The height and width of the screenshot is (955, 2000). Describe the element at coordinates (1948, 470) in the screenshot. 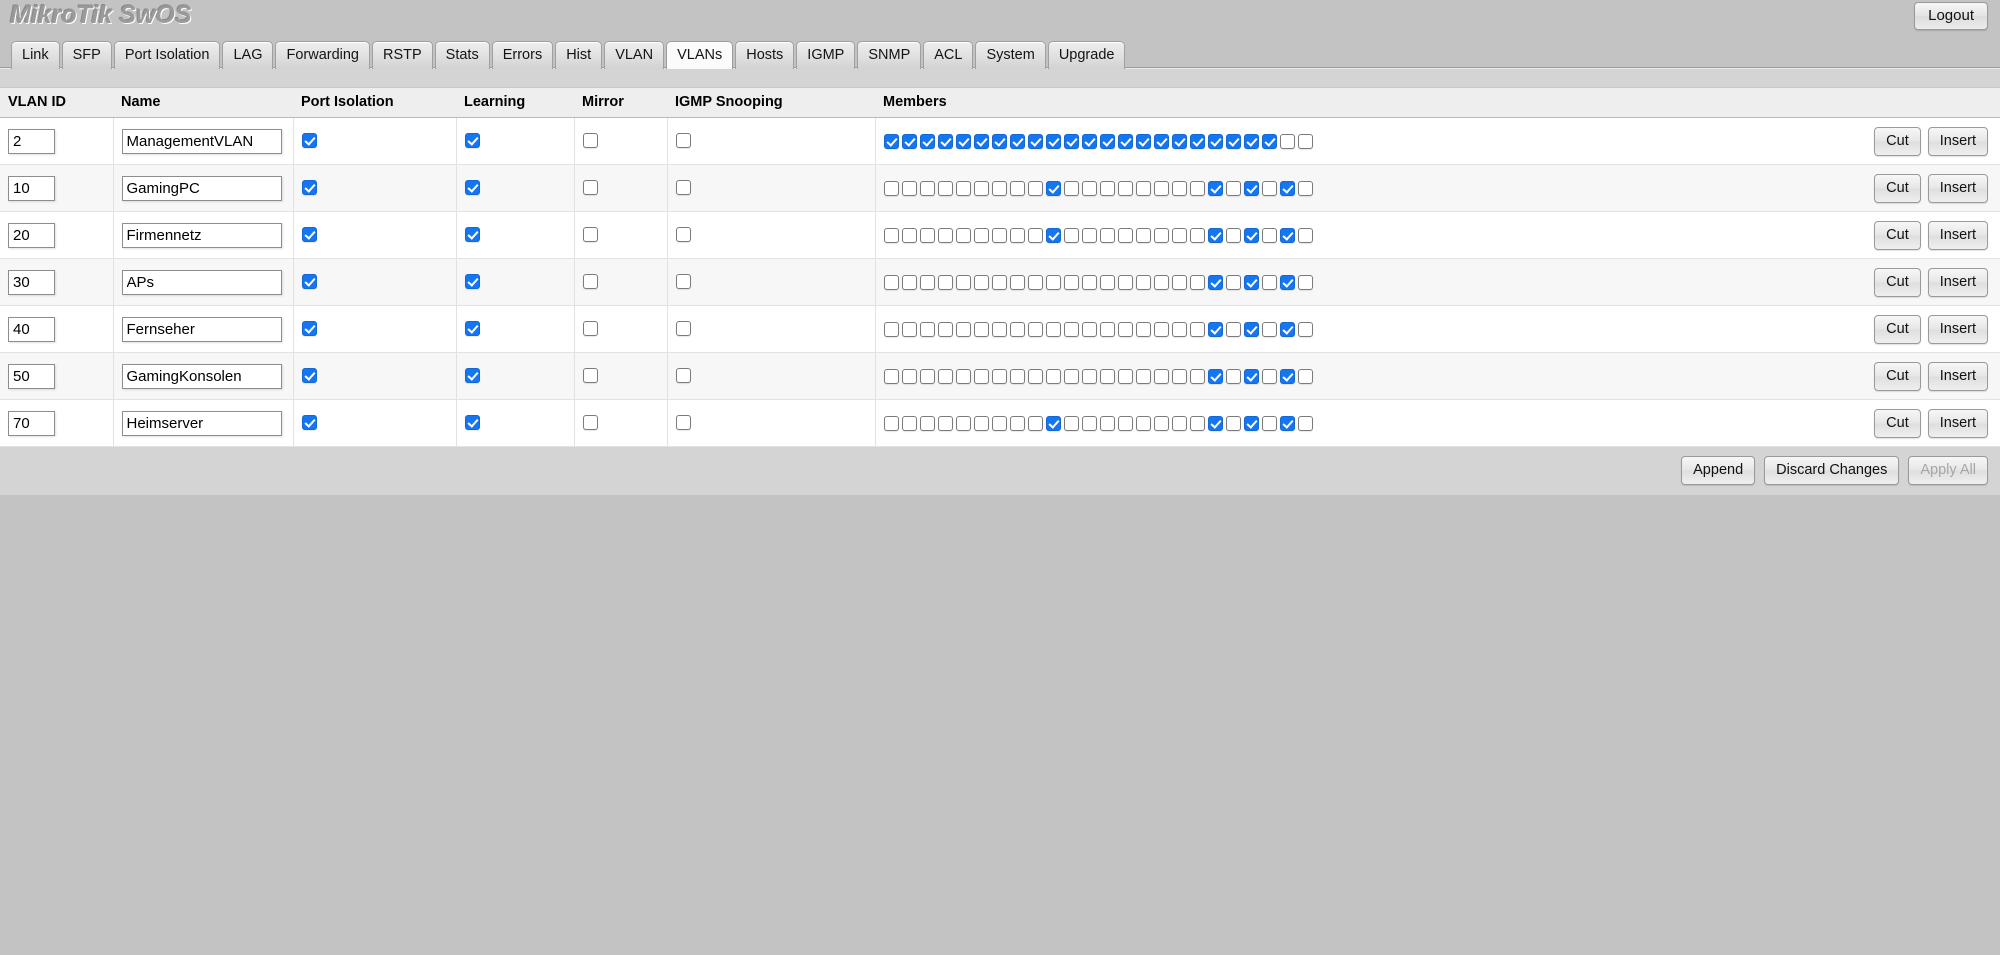

I see `apply-all-button: Apply All` at that location.